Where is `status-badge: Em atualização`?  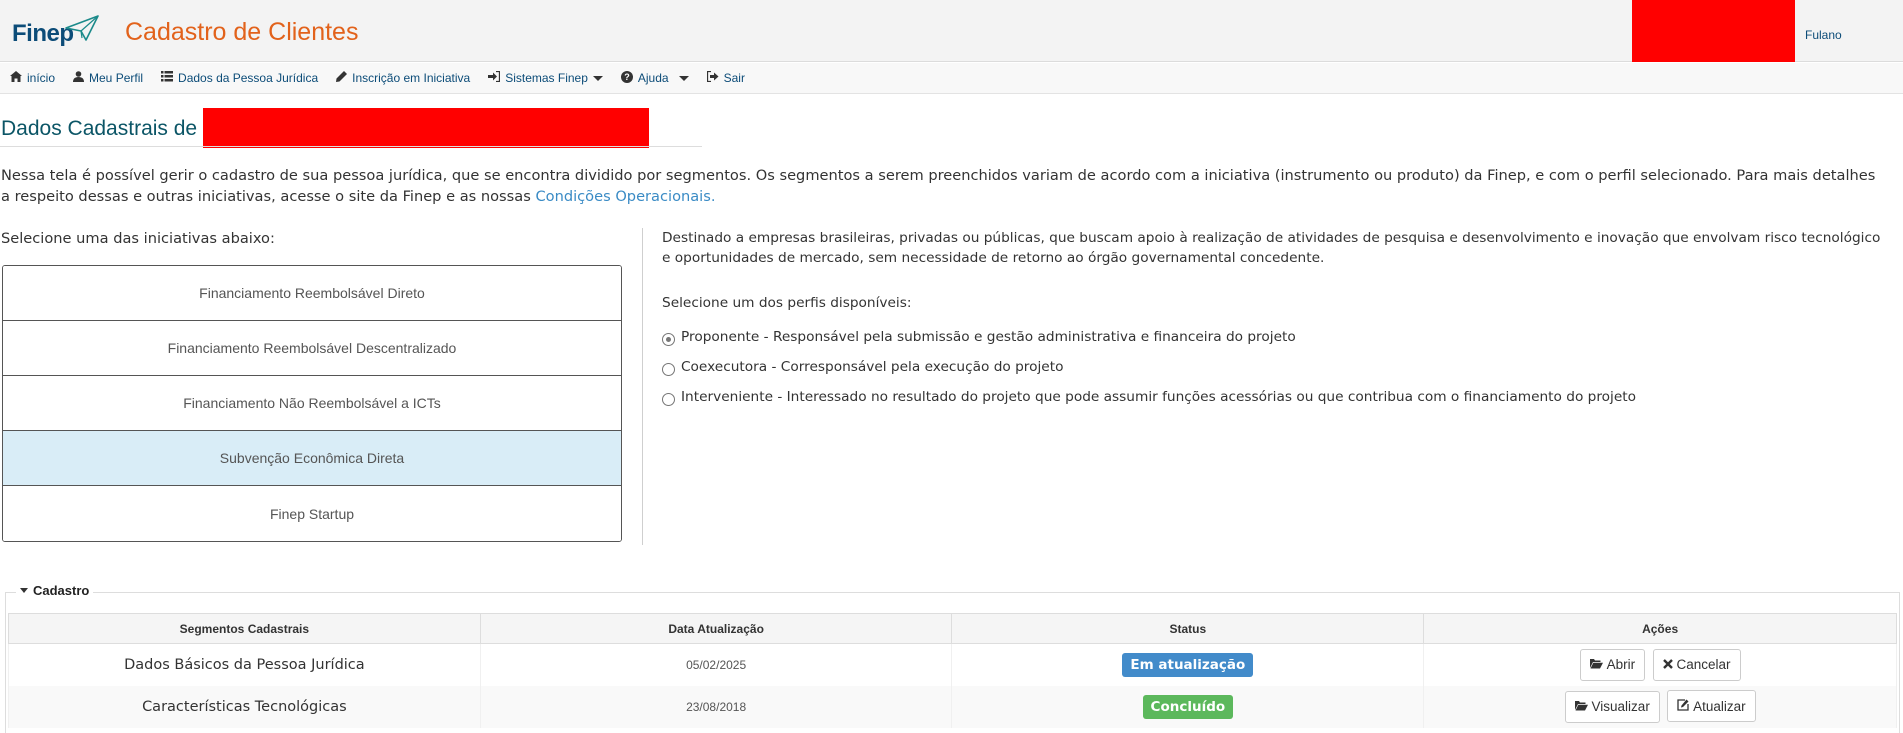 status-badge: Em atualização is located at coordinates (1188, 664).